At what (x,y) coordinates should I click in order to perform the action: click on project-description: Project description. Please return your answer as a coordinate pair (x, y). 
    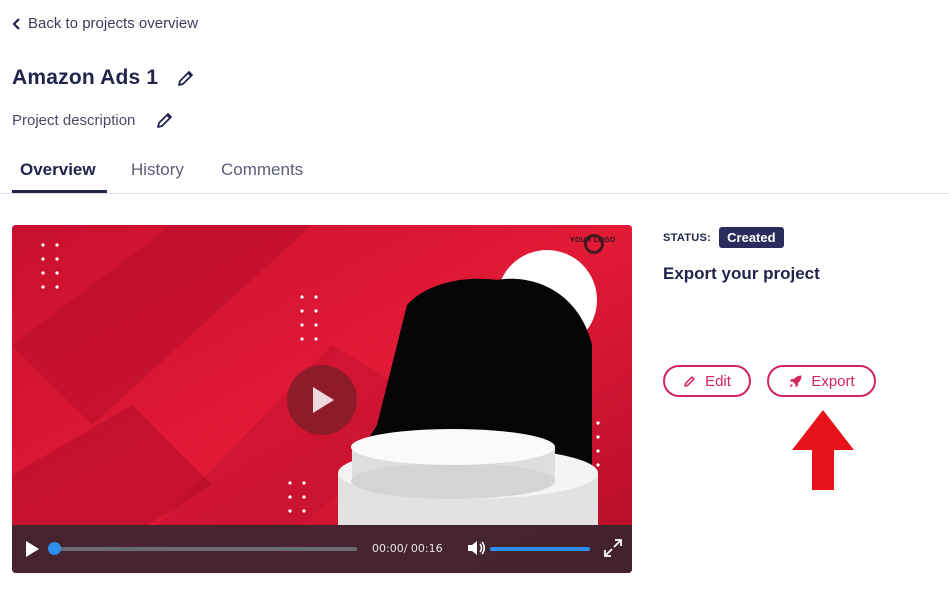
    Looking at the image, I should click on (74, 120).